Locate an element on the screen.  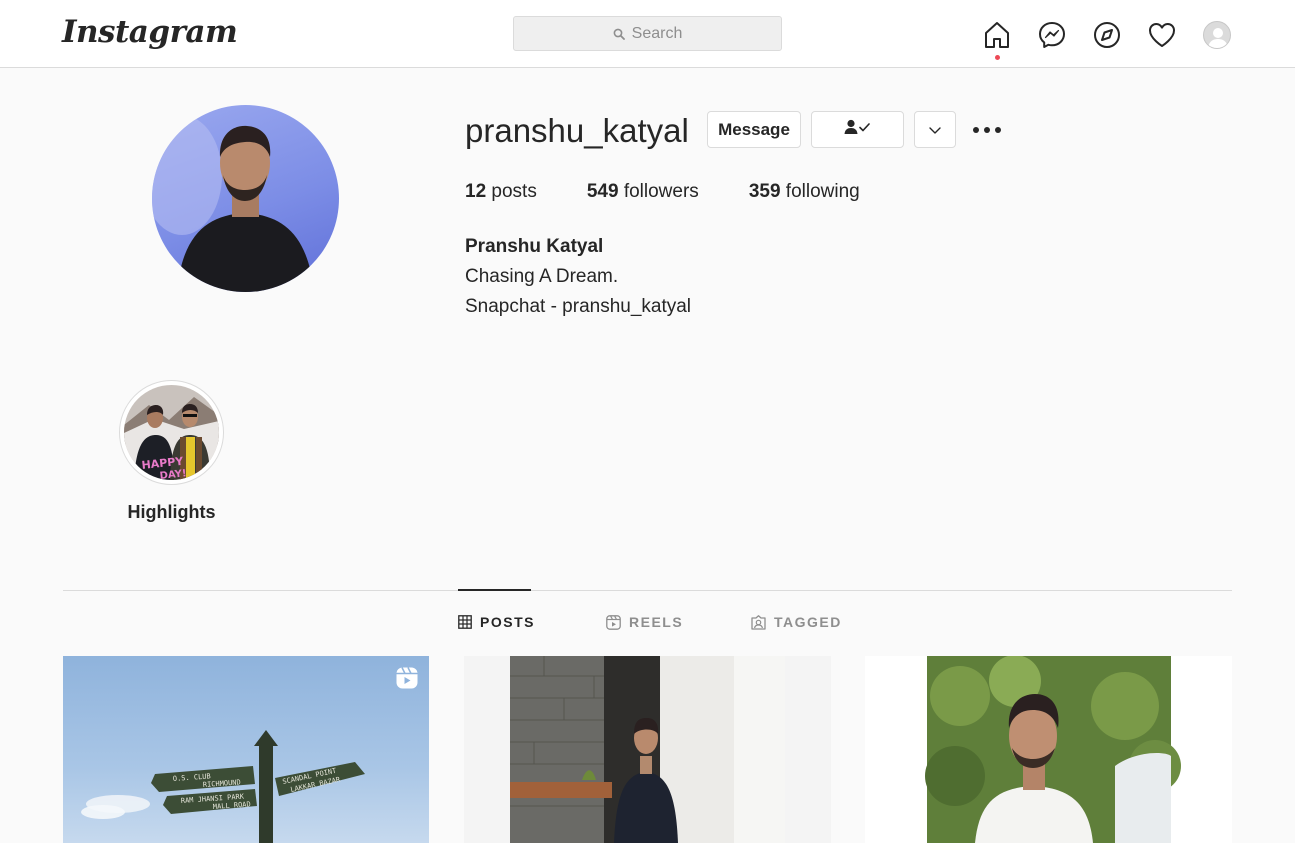
tab-tagged: TAGGED is located at coordinates (796, 622).